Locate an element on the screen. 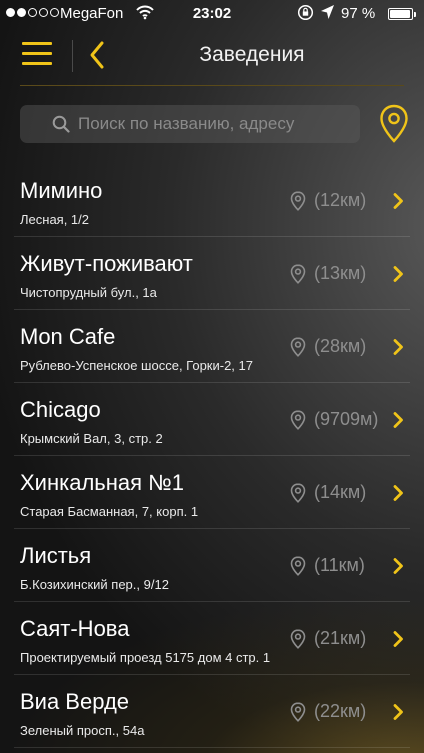 This screenshot has width=424, height=753. menu-button is located at coordinates (37, 54).